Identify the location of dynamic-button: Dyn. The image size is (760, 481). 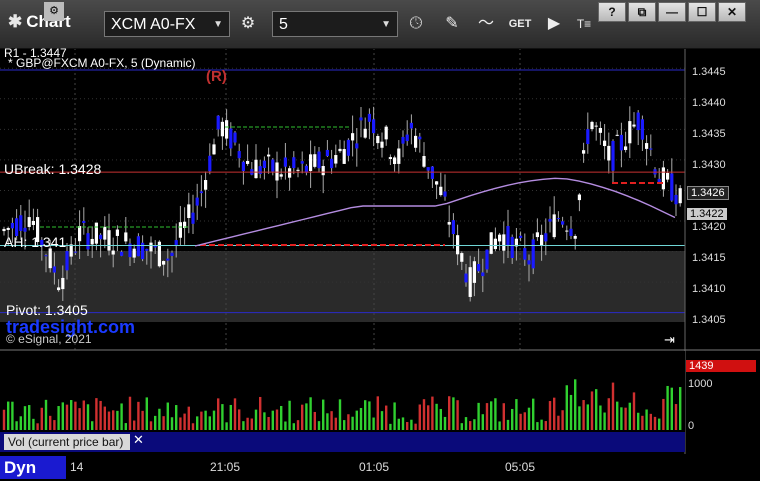
(33, 467).